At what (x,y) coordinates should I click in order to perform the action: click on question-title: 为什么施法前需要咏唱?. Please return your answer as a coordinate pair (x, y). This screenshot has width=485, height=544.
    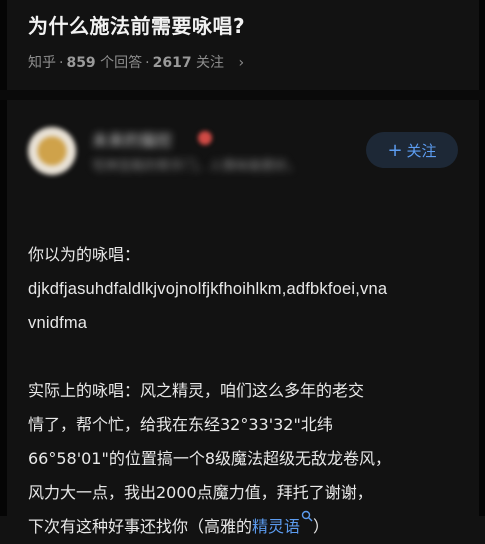
    Looking at the image, I should click on (136, 24).